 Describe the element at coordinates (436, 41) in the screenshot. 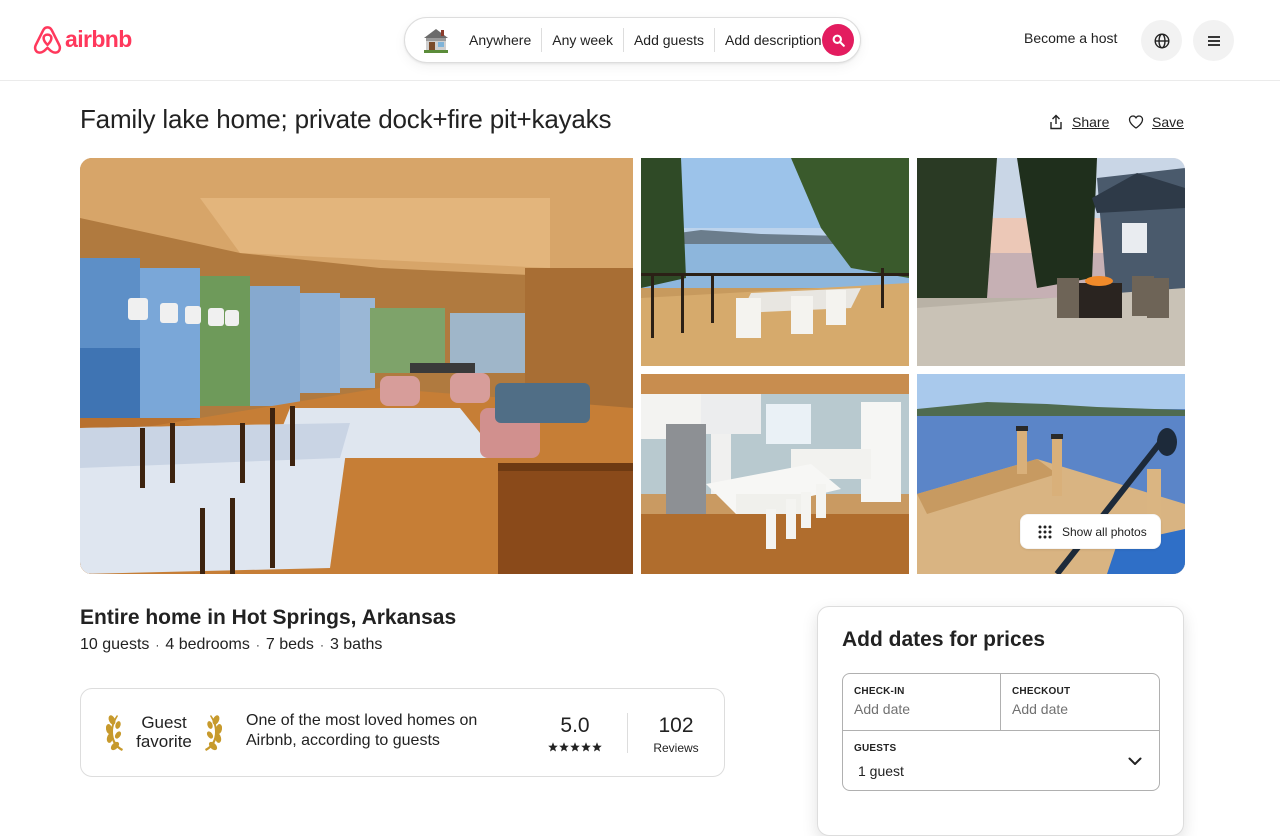

I see `house-icon` at that location.